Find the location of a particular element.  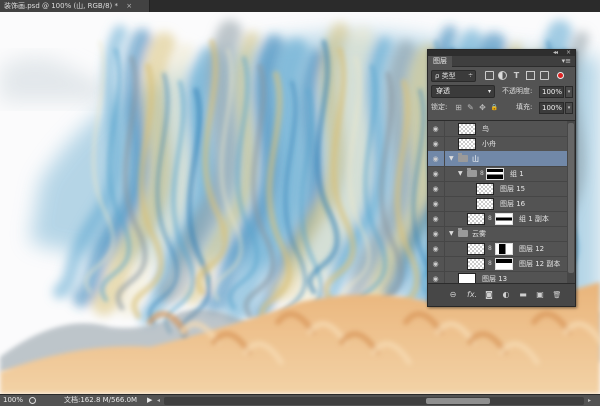

new-group-icon: ▬ is located at coordinates (523, 295).